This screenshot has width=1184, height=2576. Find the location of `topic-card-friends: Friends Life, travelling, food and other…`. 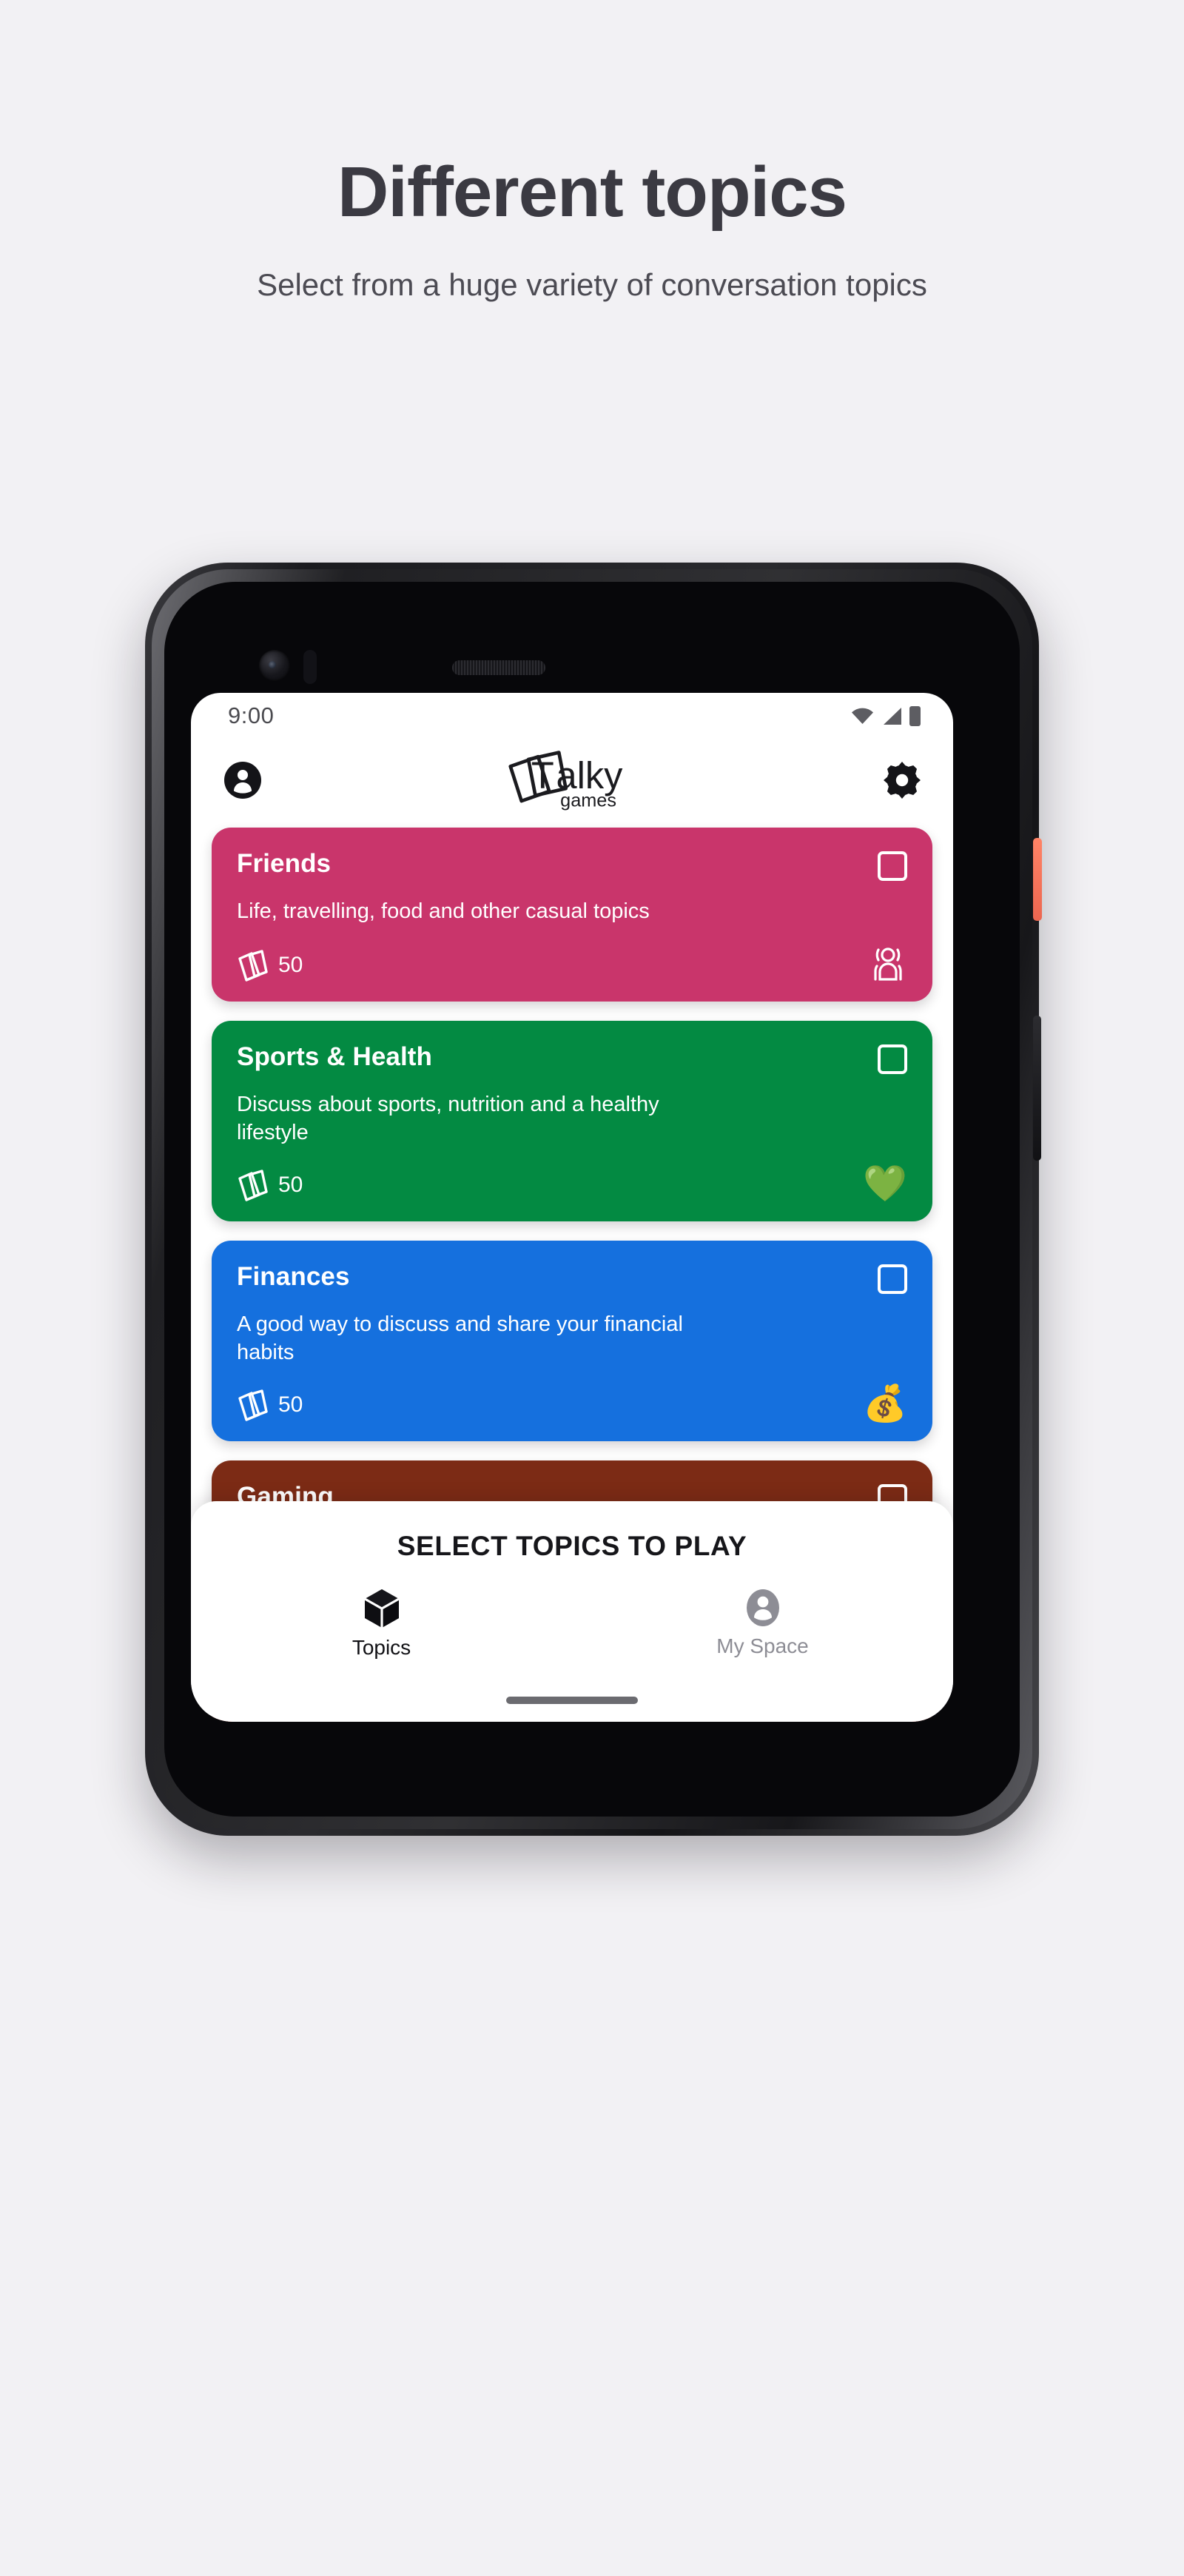

topic-card-friends: Friends Life, travelling, food and other… is located at coordinates (572, 915).